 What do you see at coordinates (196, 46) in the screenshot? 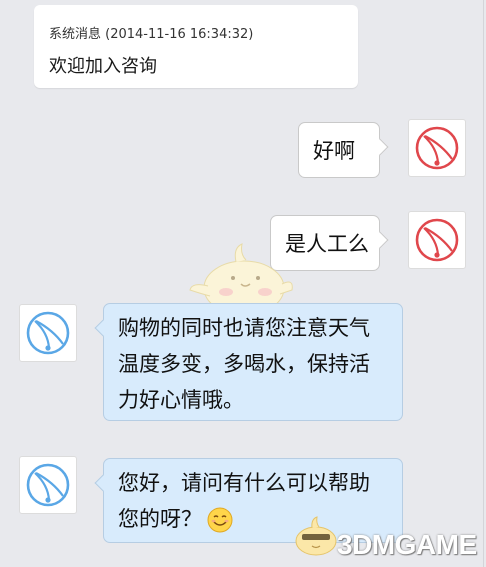
I see `system-message-card: 系统消息 (2014-11-16 16:34:32) 欢迎加入咨询` at bounding box center [196, 46].